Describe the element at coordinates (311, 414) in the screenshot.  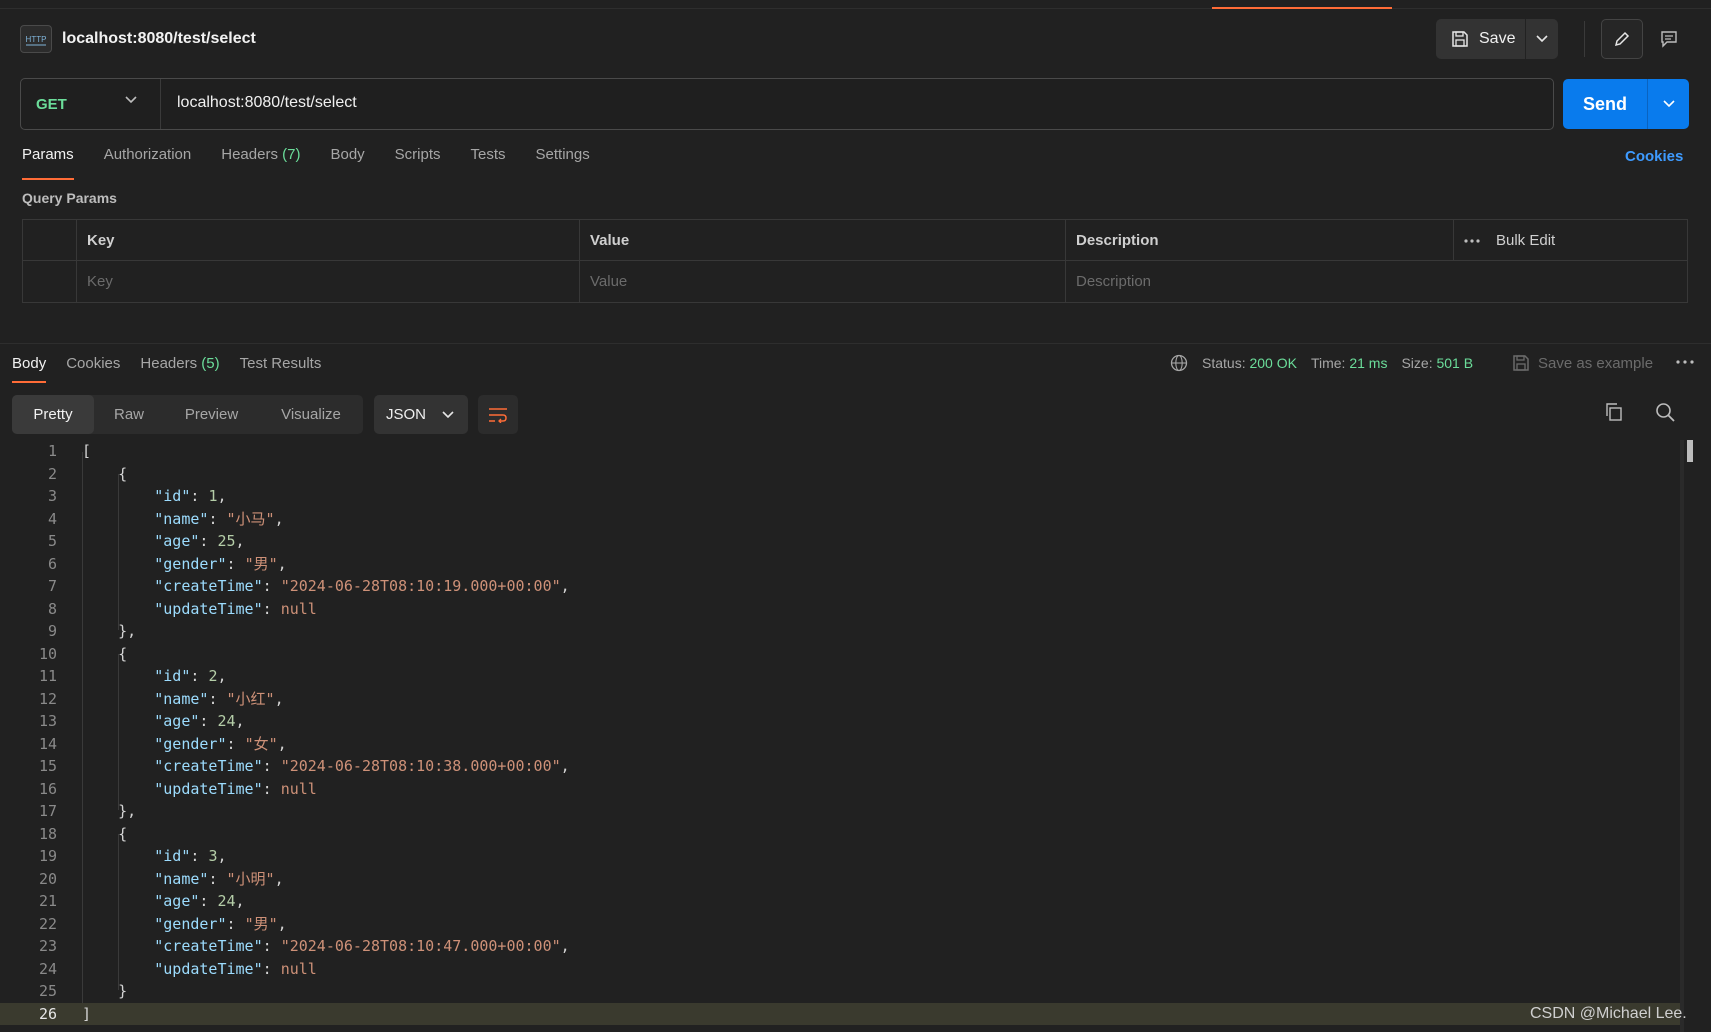
I see `view-visualize: Visualize` at that location.